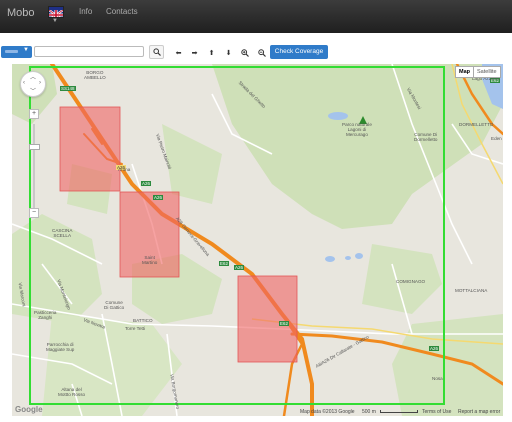 This screenshot has width=512, height=422. I want to click on arrow-right-icon: ➡, so click(194, 53).